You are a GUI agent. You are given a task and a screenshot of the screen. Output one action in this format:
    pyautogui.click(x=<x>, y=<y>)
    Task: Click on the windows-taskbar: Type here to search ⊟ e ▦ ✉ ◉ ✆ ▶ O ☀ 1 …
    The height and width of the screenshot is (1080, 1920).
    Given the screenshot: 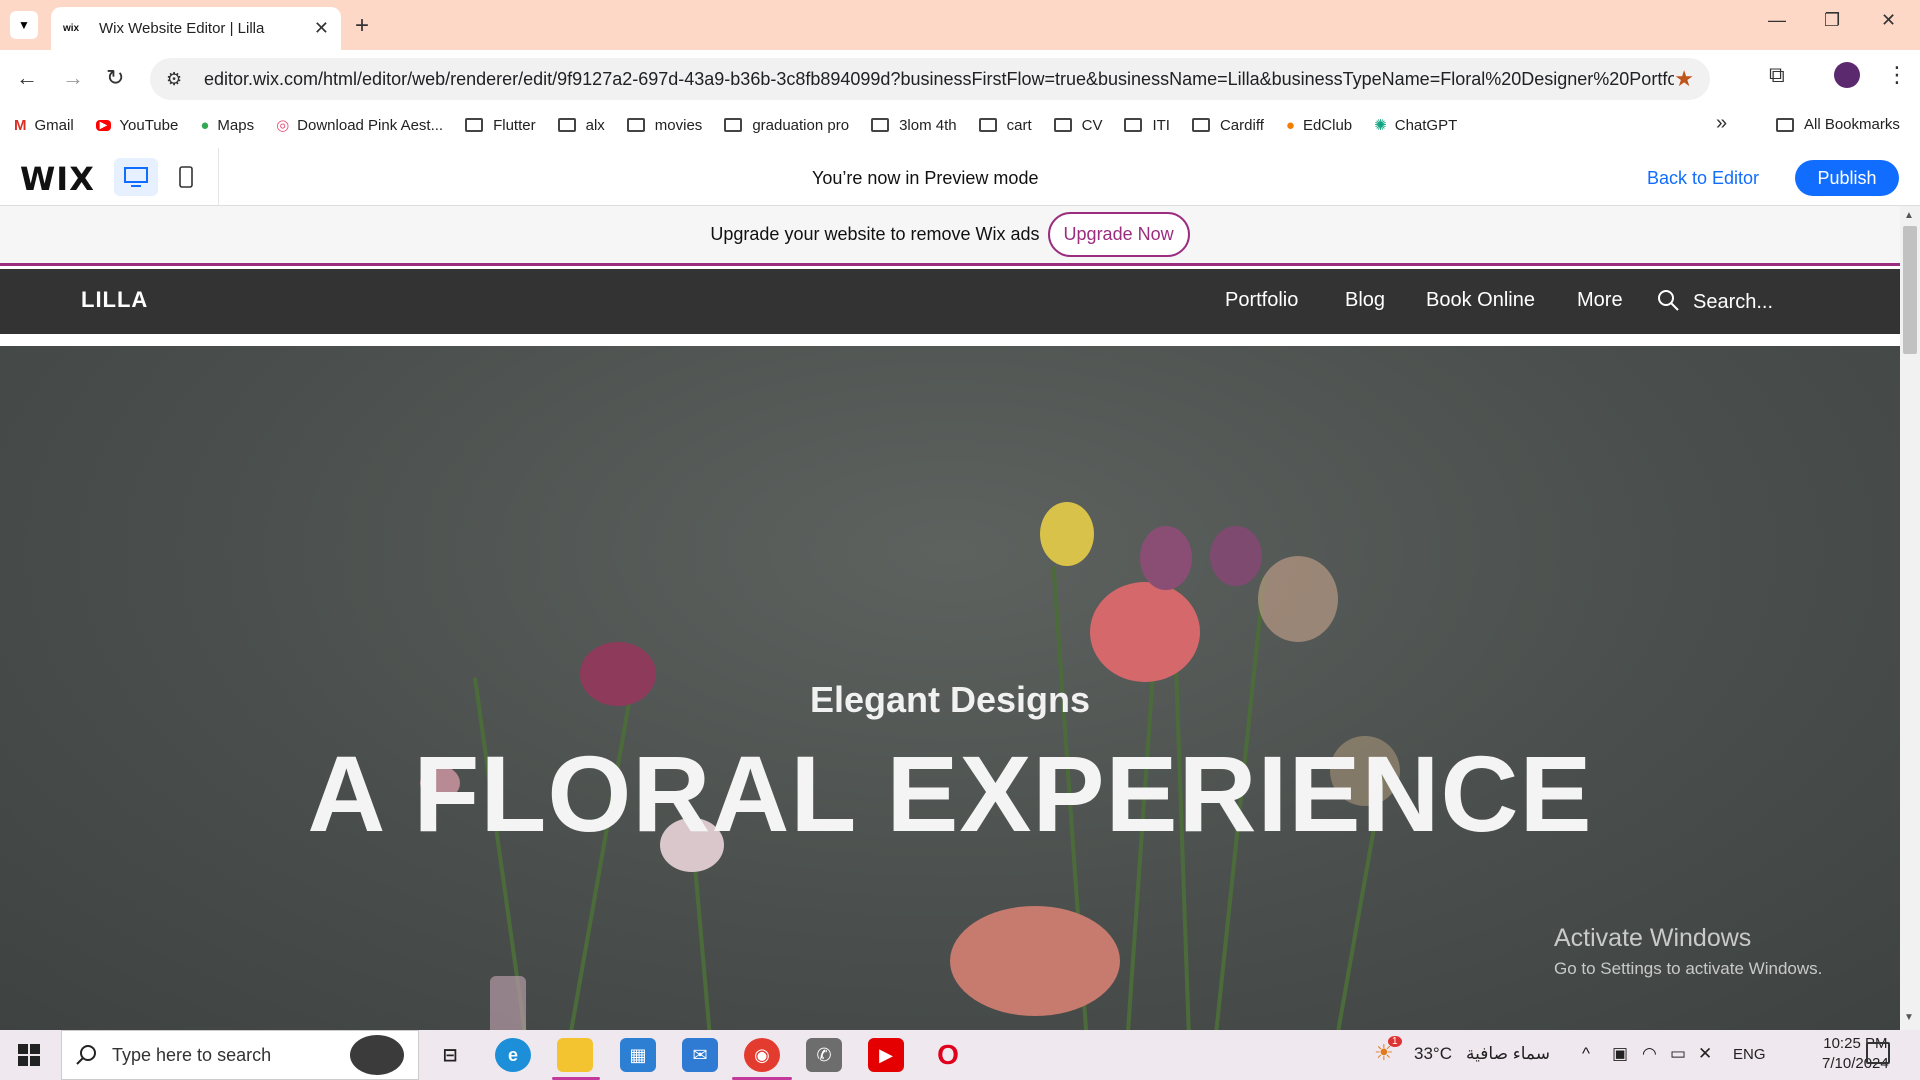 What is the action you would take?
    pyautogui.click(x=960, y=1055)
    